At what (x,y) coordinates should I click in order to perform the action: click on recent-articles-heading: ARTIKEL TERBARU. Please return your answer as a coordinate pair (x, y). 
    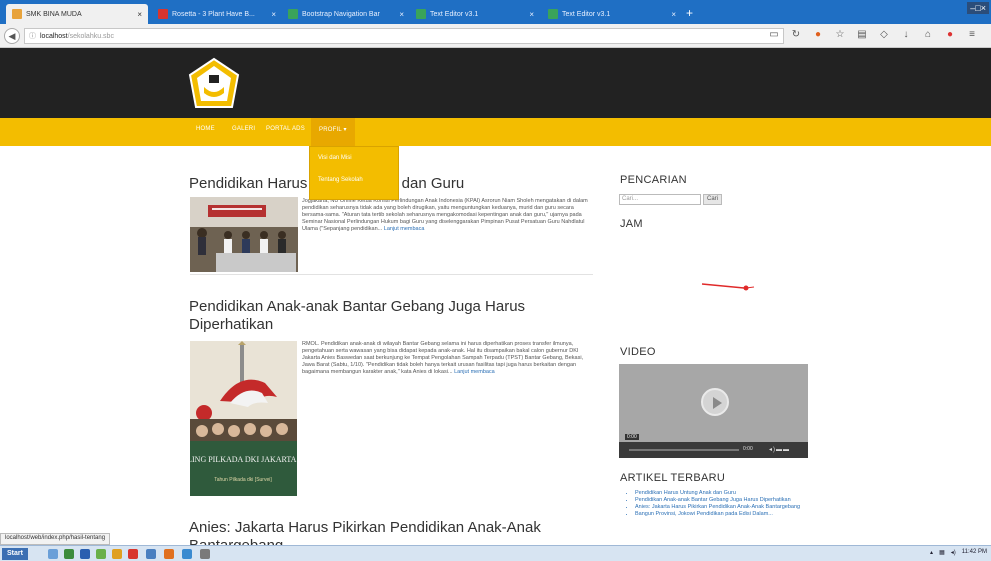
    Looking at the image, I should click on (673, 478).